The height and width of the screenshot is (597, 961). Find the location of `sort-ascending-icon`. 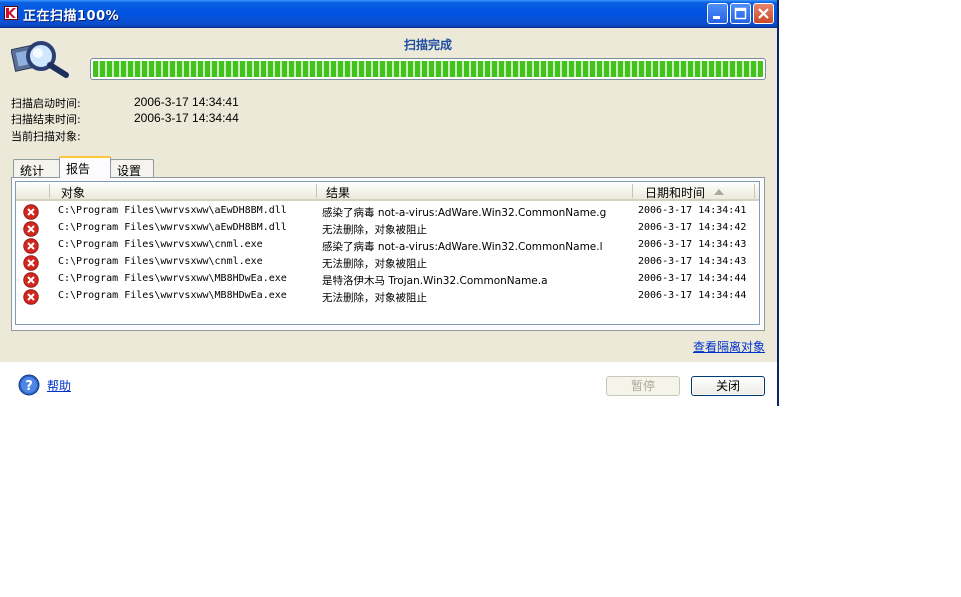

sort-ascending-icon is located at coordinates (719, 192).